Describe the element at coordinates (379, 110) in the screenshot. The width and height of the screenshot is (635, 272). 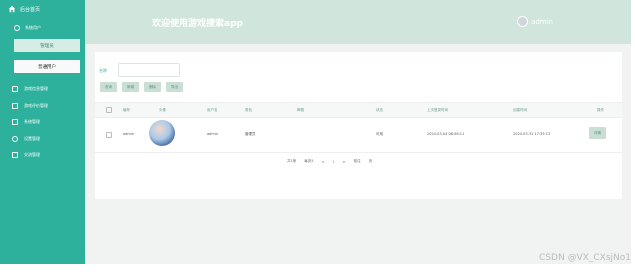
I see `col-status: 状态` at that location.